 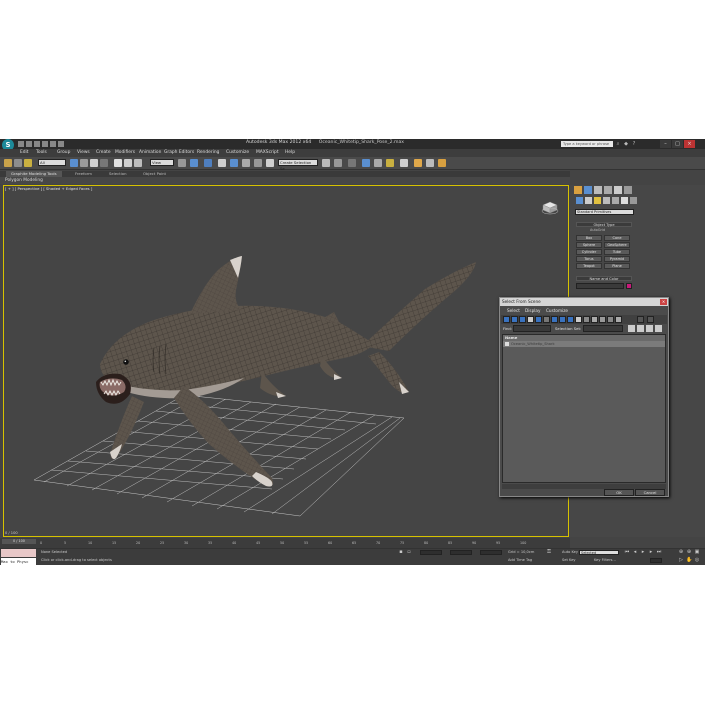 What do you see at coordinates (689, 144) in the screenshot?
I see `close-button: ×` at bounding box center [689, 144].